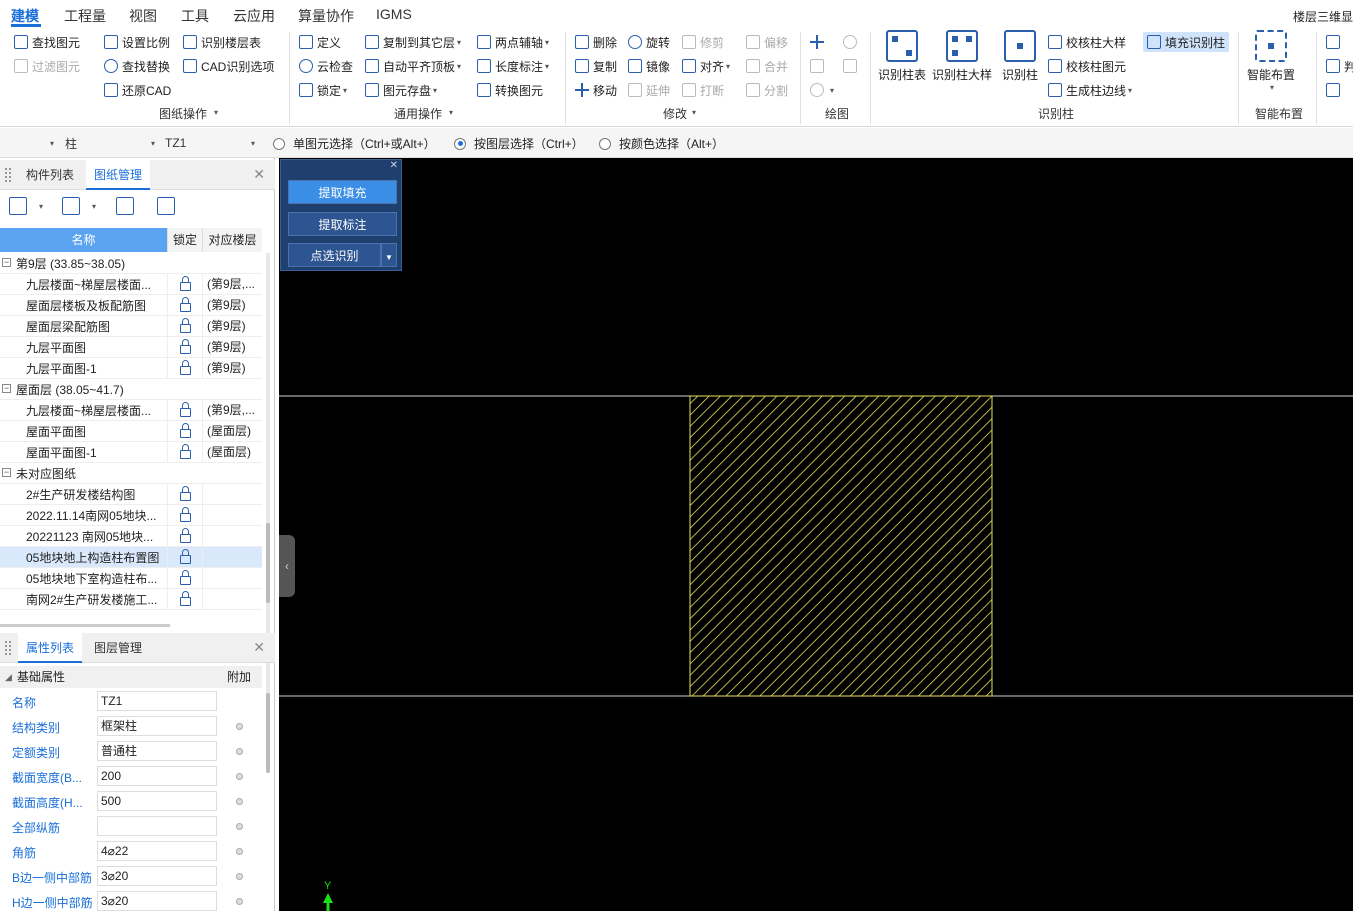  I want to click on cad-options-button: CAD识别选项, so click(228, 66).